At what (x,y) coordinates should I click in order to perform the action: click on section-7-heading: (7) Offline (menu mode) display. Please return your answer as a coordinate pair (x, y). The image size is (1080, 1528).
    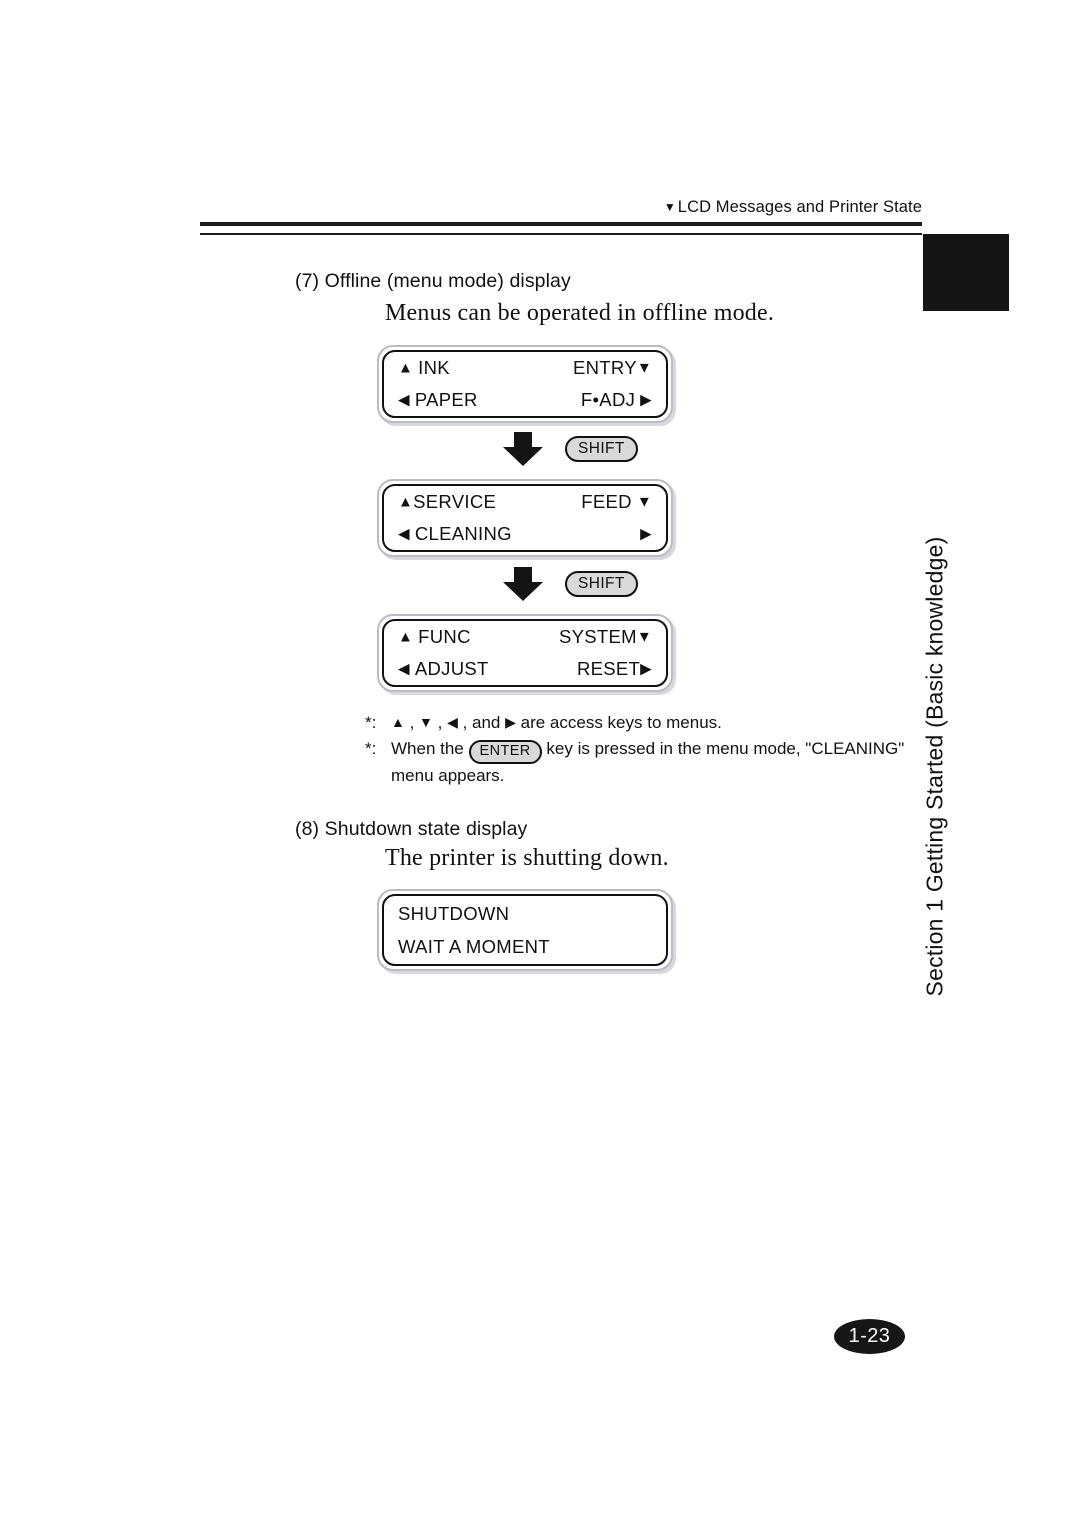
    Looking at the image, I should click on (433, 281).